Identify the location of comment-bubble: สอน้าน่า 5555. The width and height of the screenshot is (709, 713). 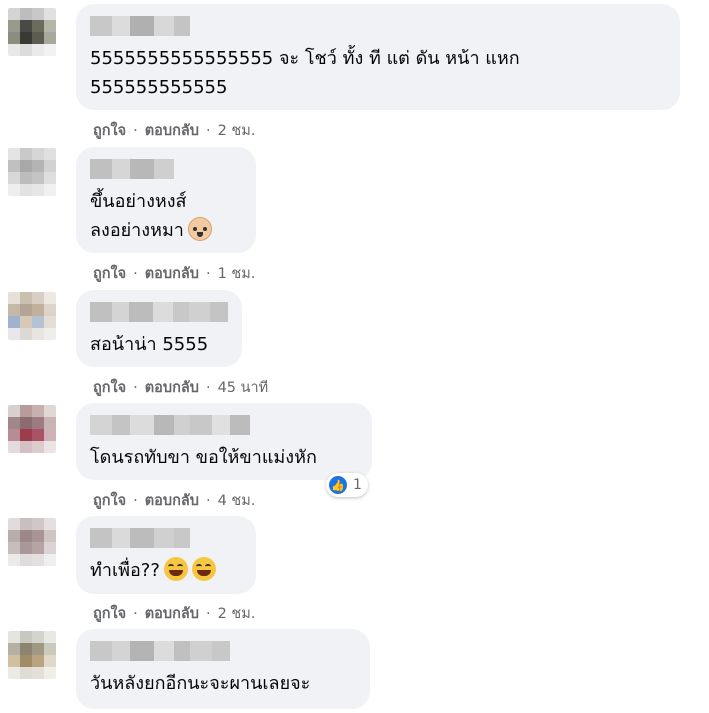
(159, 328).